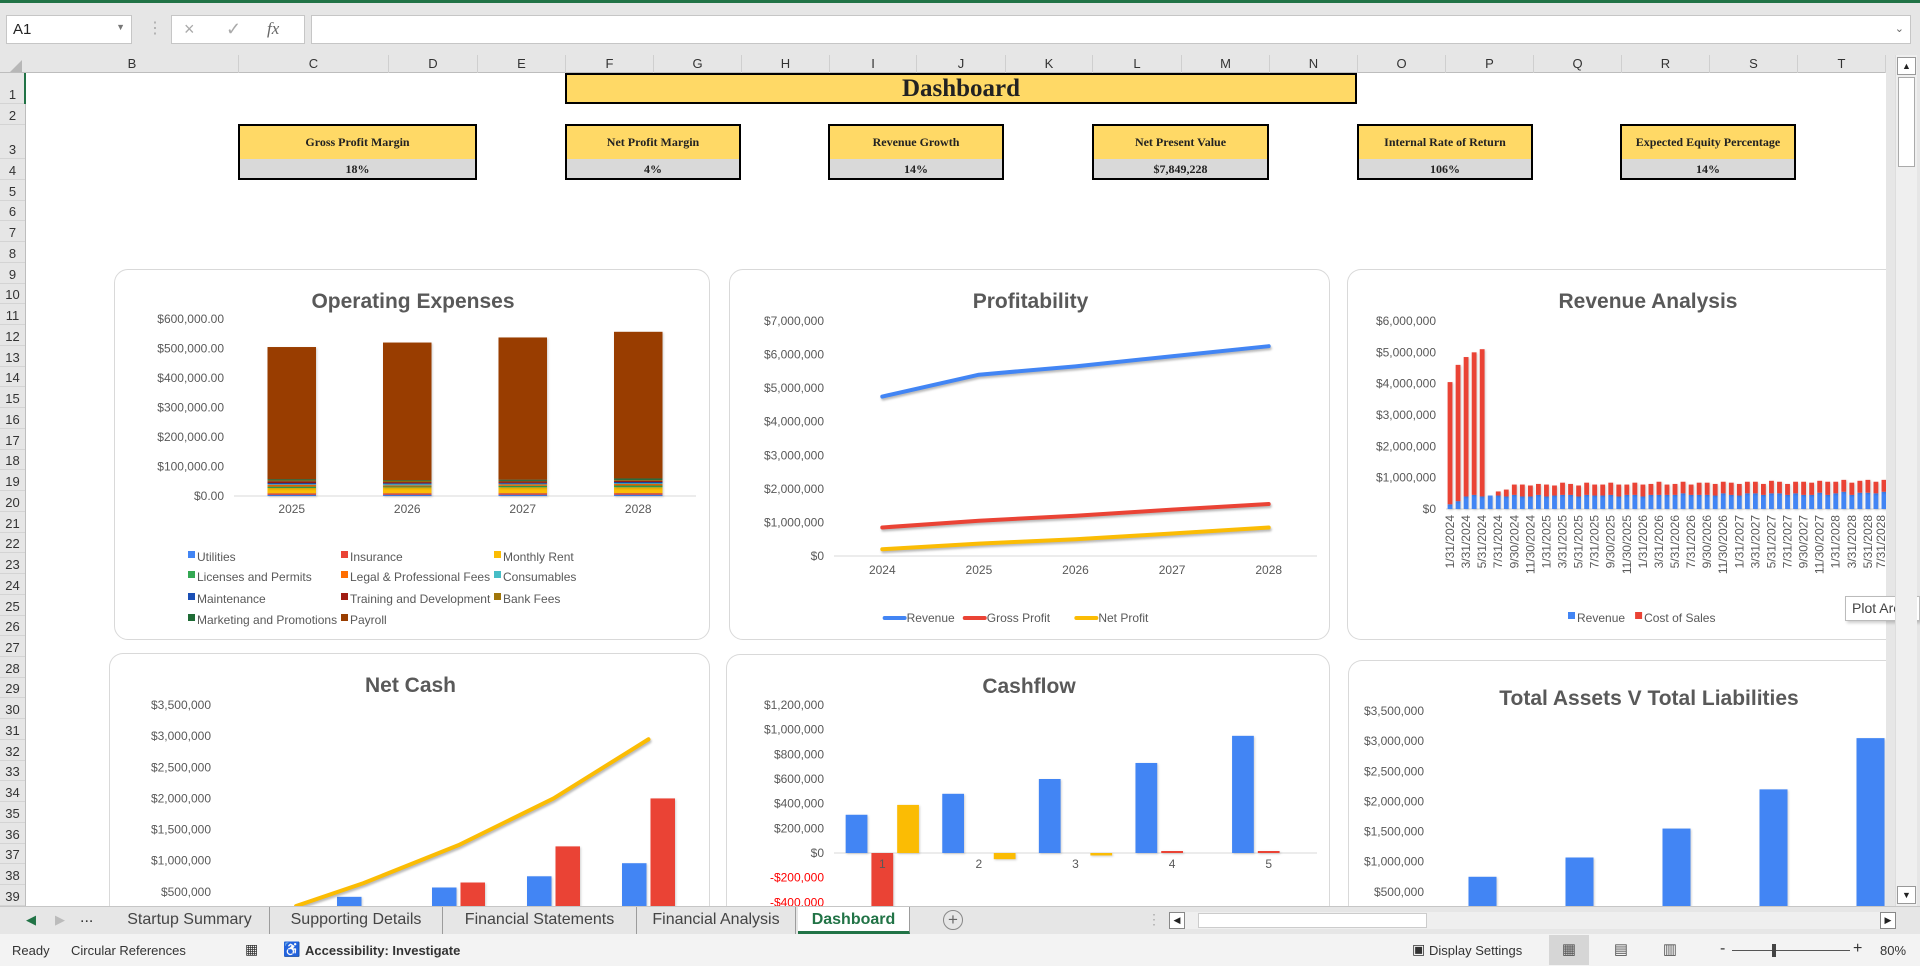 The image size is (1920, 966). I want to click on column-header-B: B, so click(132, 64).